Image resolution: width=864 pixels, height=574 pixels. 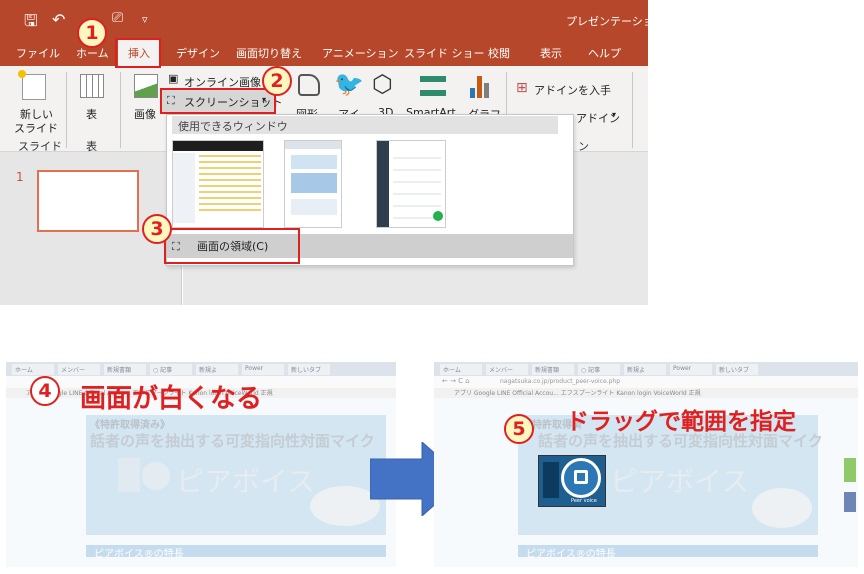 I want to click on highlight-screenshot-button, so click(x=218, y=101).